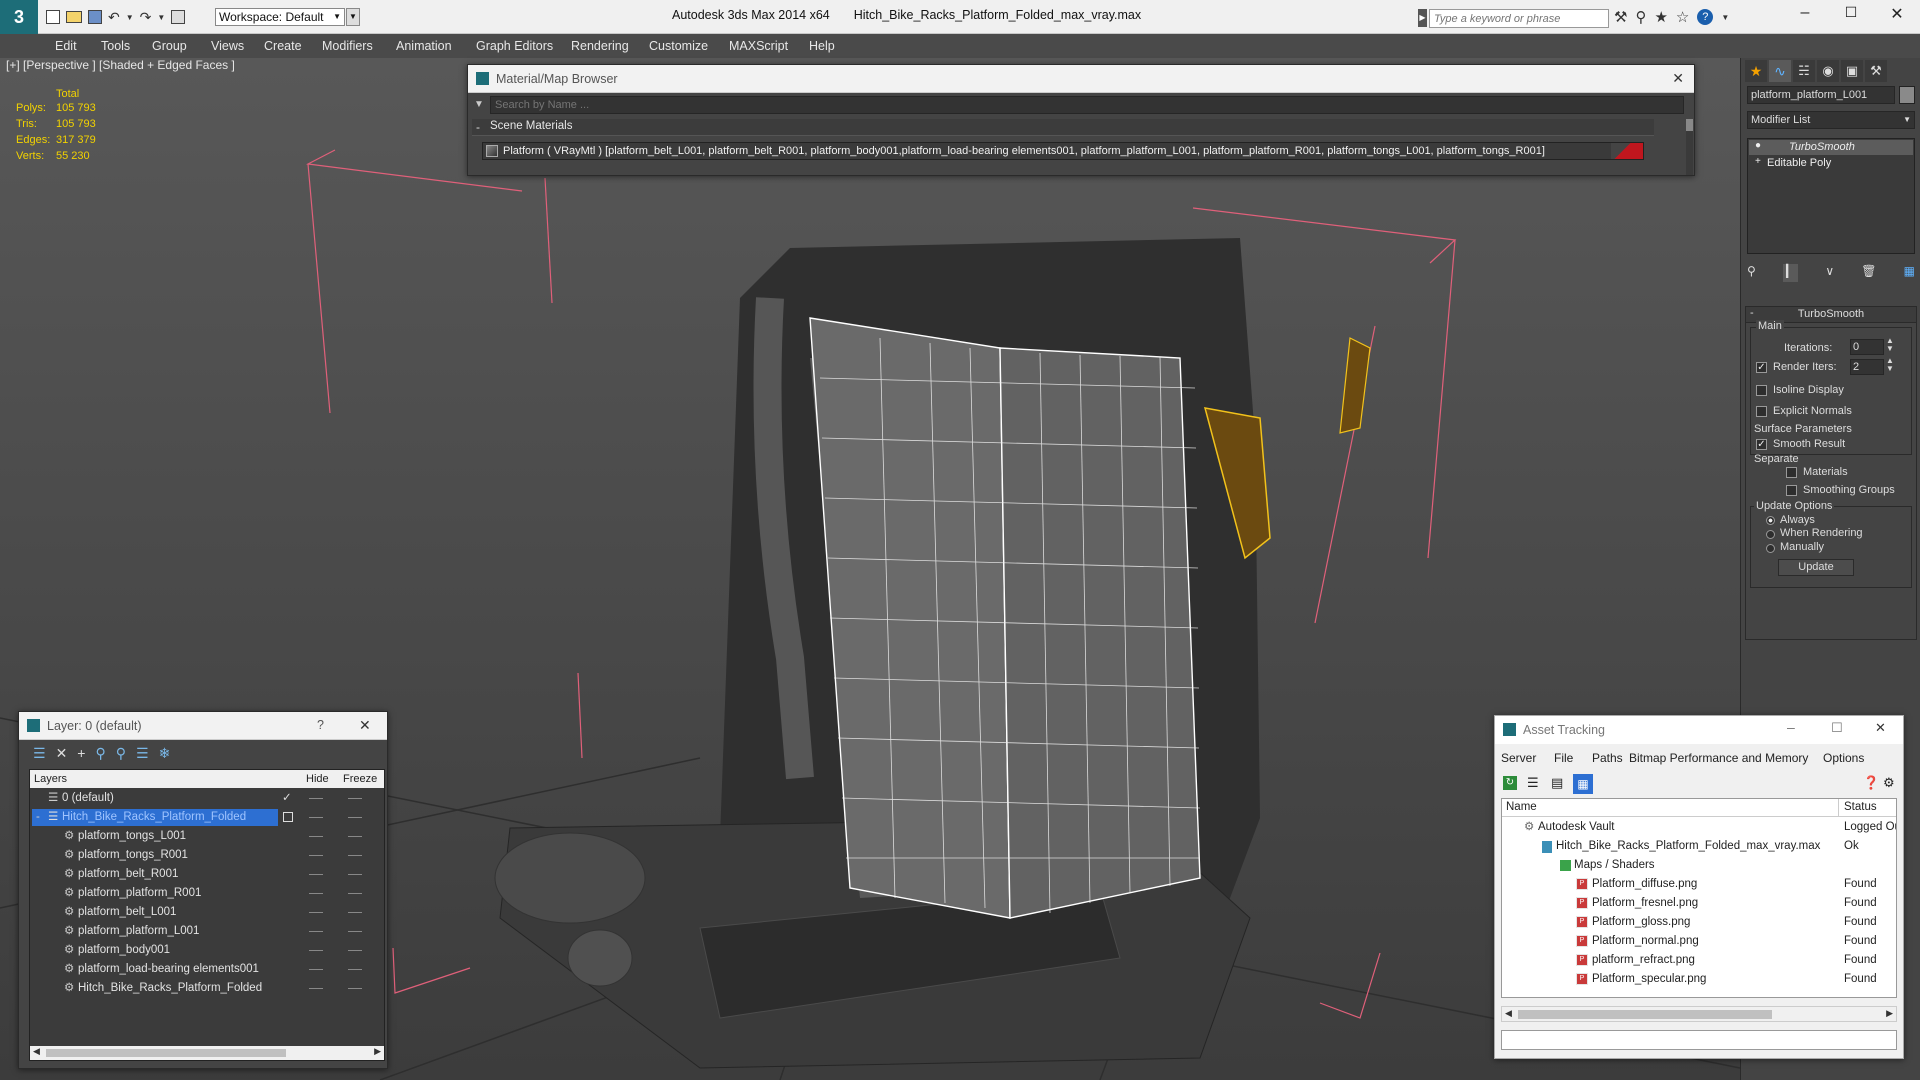  I want to click on col-hide: Hide, so click(317, 779).